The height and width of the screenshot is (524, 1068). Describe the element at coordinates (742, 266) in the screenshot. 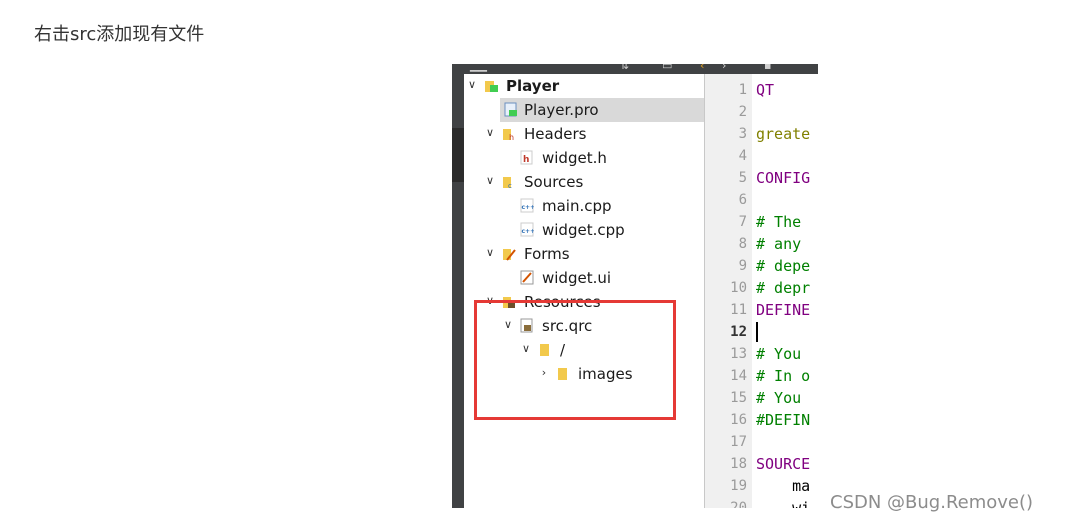

I see `line-number: 9` at that location.